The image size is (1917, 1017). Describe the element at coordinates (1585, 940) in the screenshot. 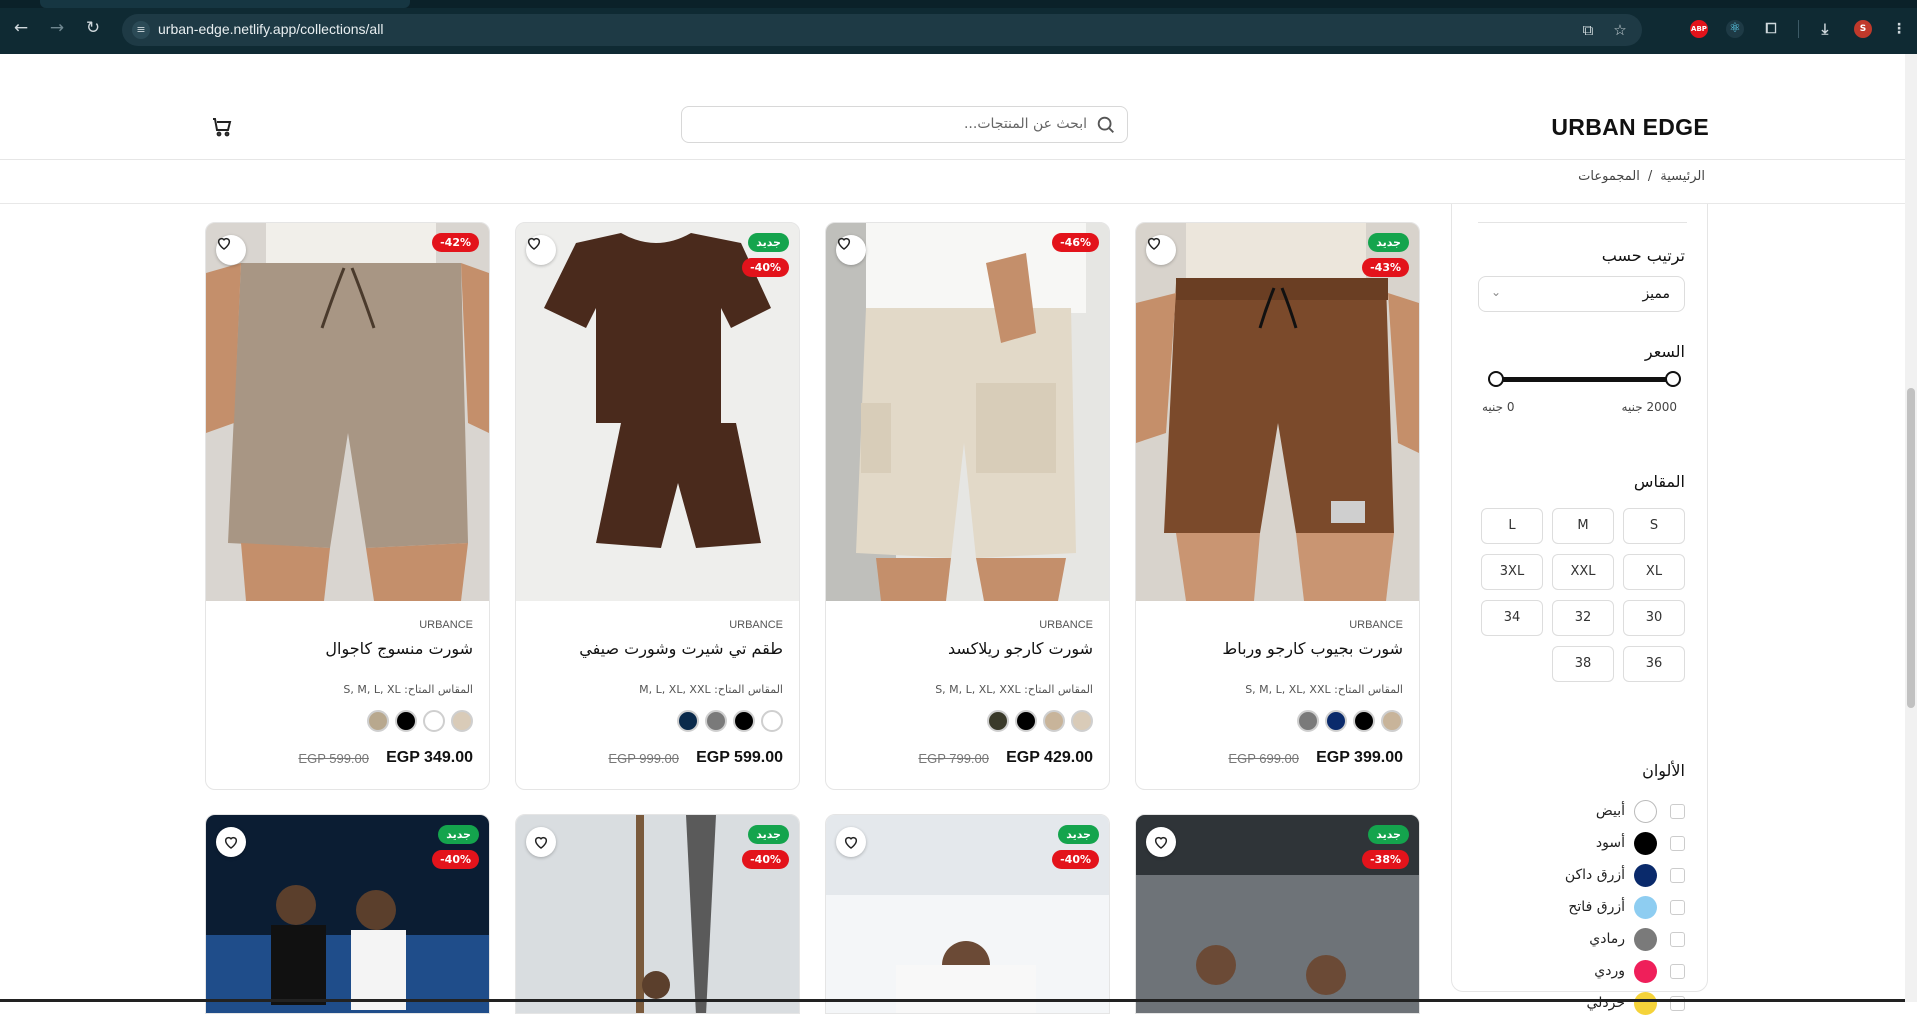

I see `color-filter-row: رمادي` at that location.